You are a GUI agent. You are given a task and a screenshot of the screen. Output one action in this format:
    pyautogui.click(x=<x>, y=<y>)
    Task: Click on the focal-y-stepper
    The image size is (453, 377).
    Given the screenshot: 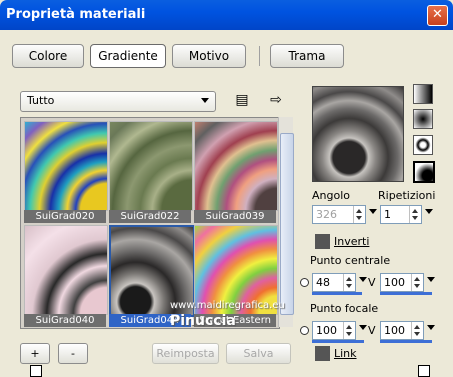 What is the action you would take?
    pyautogui.click(x=417, y=330)
    